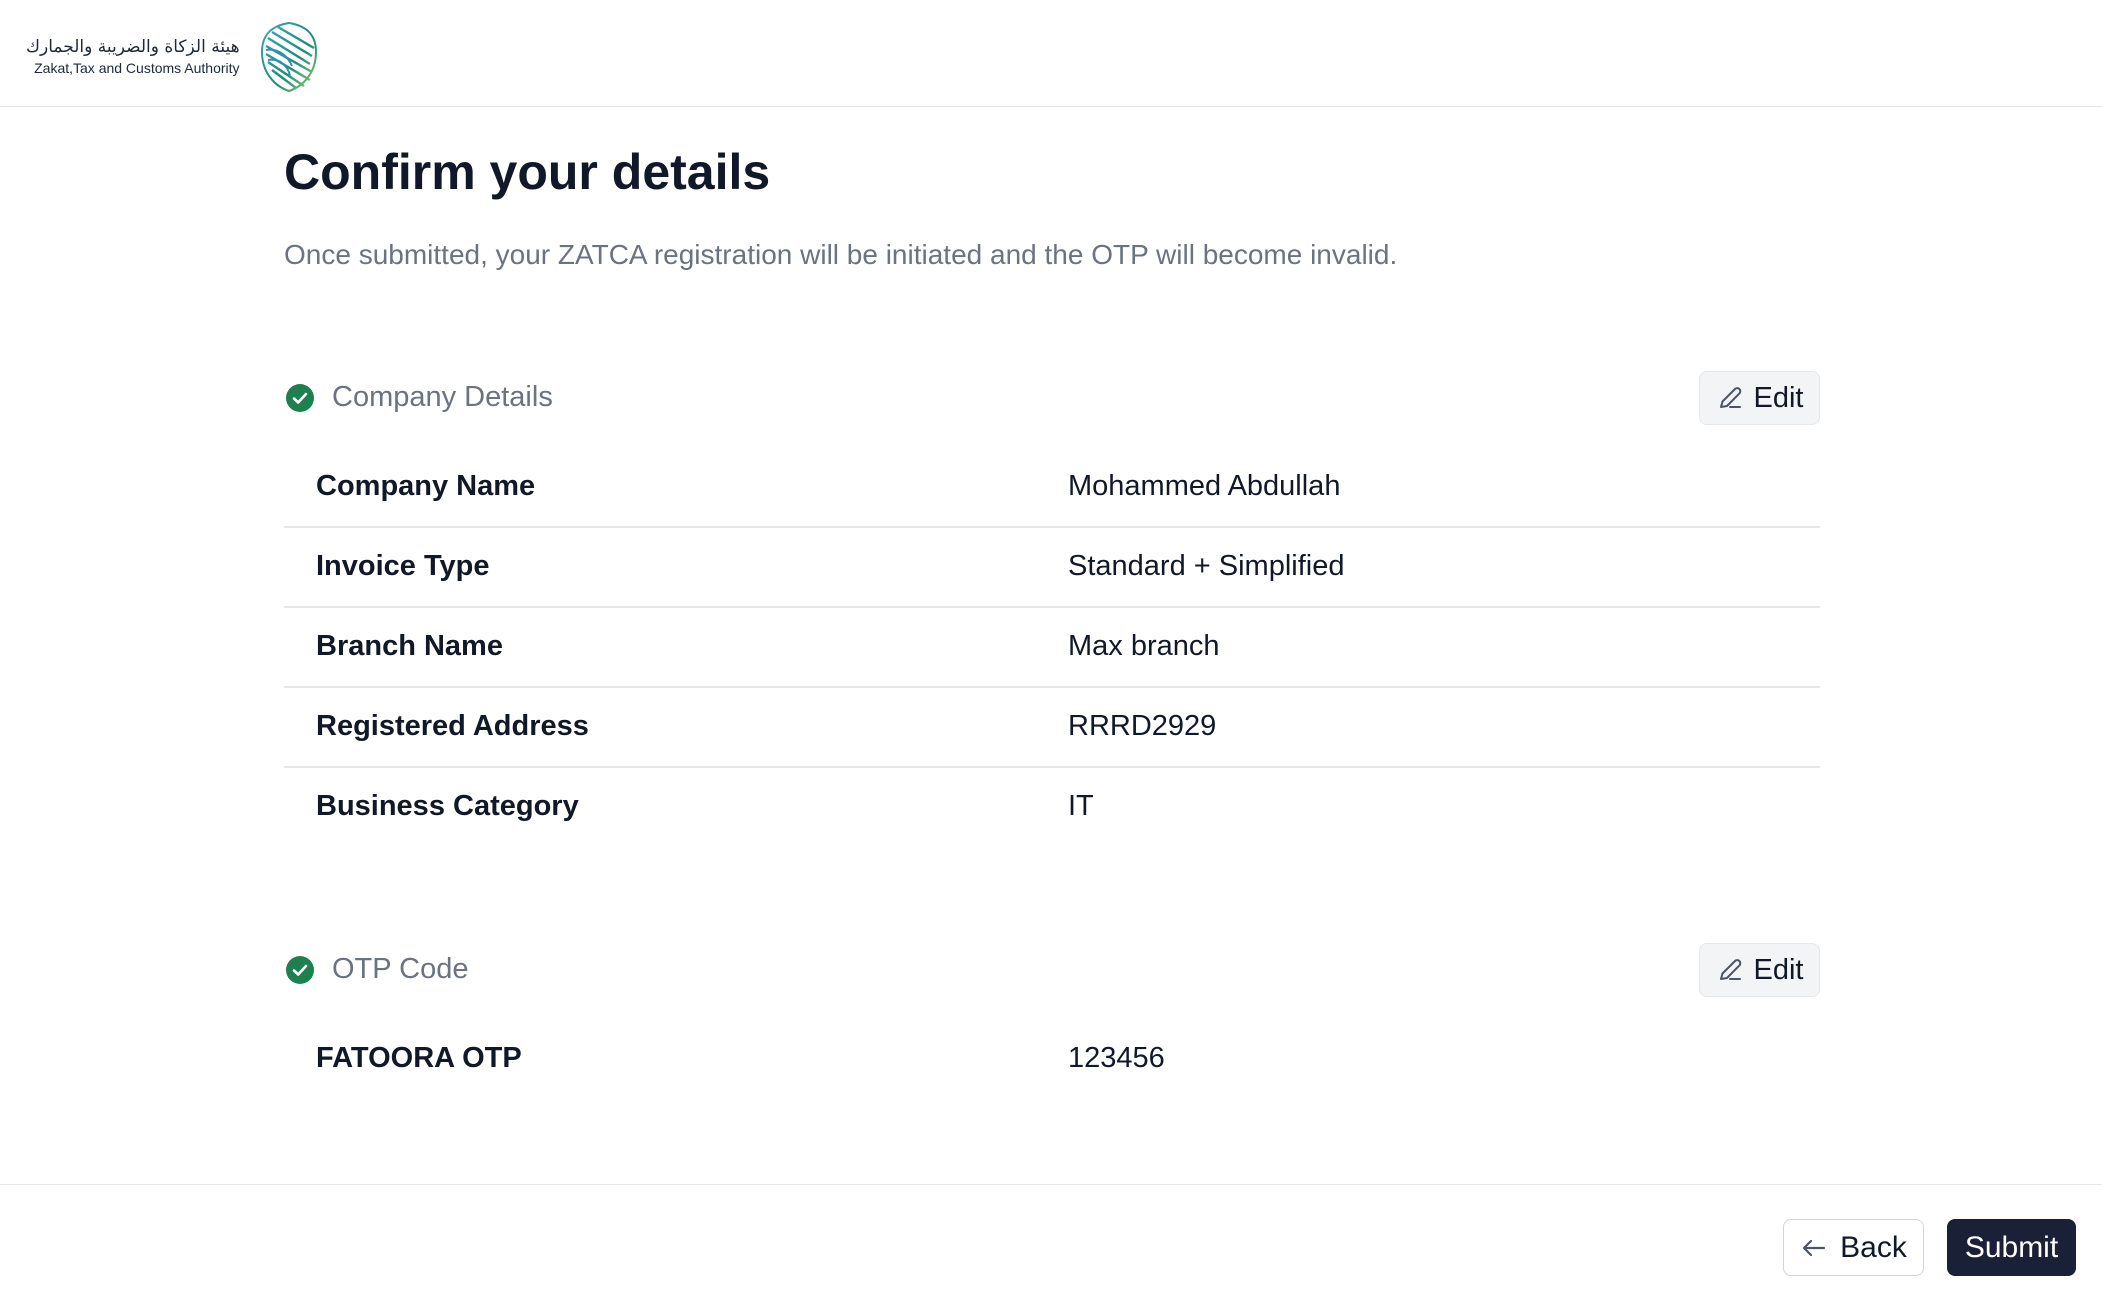 The width and height of the screenshot is (2102, 1300). I want to click on logo-english-text: Zakat,Tax and Customs Authority, so click(137, 68).